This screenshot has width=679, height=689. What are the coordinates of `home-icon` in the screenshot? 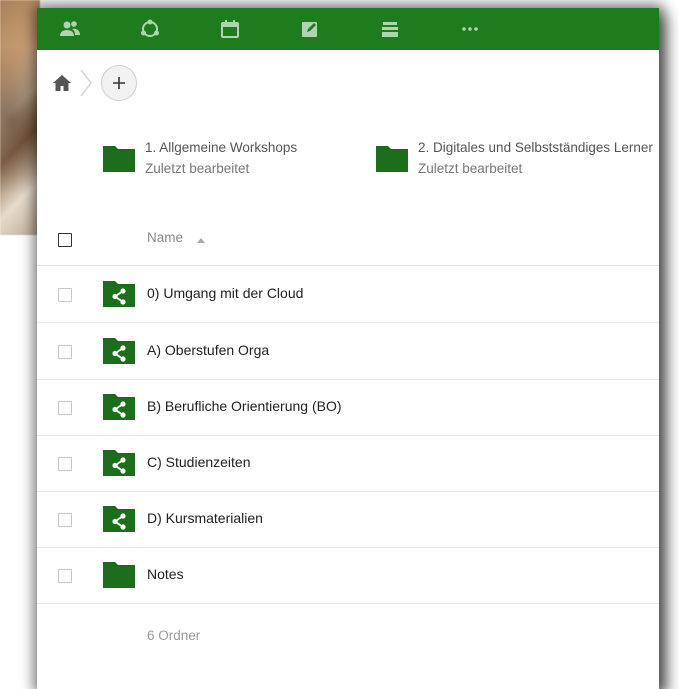 It's located at (62, 83).